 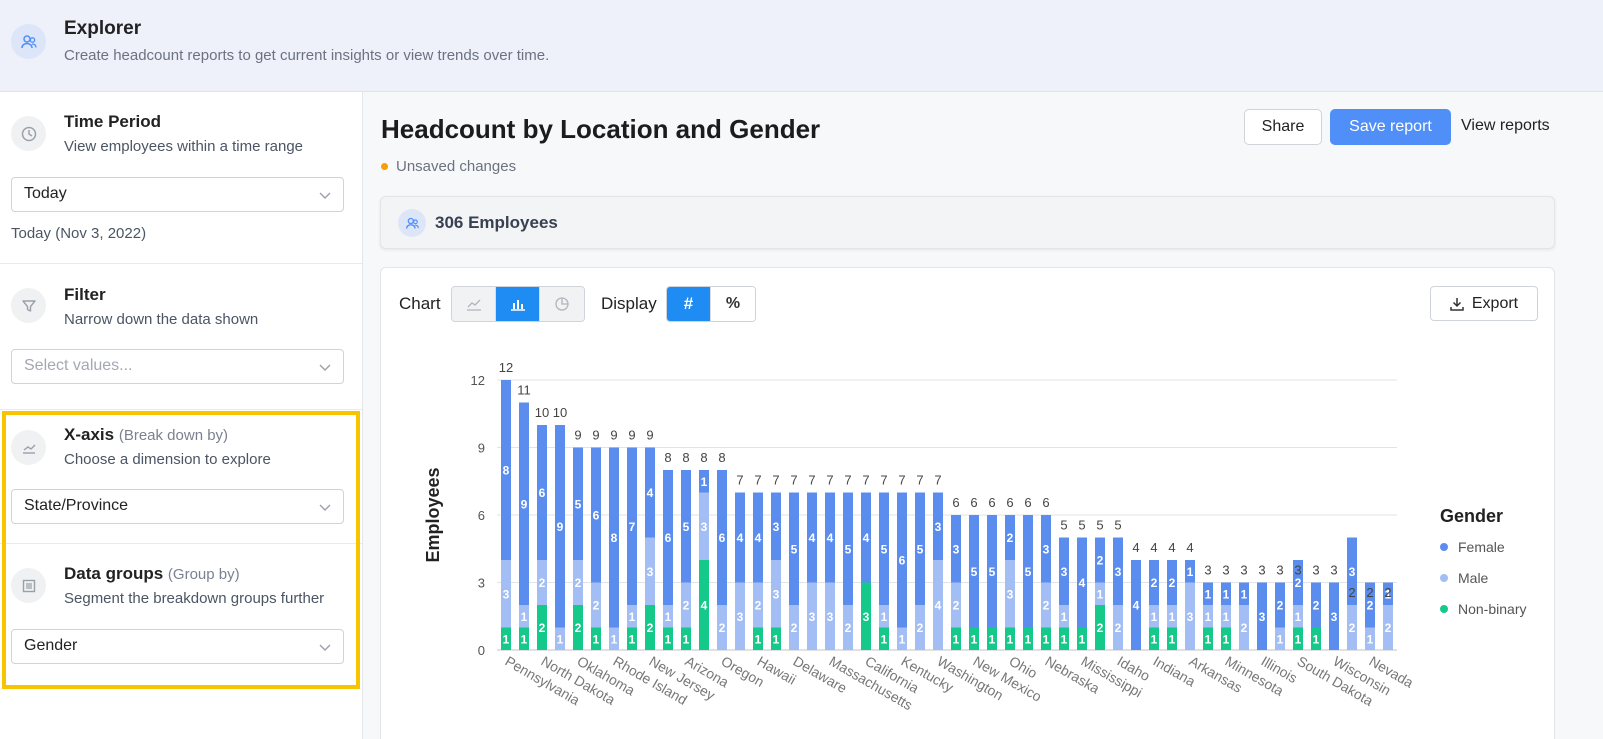 I want to click on funnel-icon, so click(x=28, y=305).